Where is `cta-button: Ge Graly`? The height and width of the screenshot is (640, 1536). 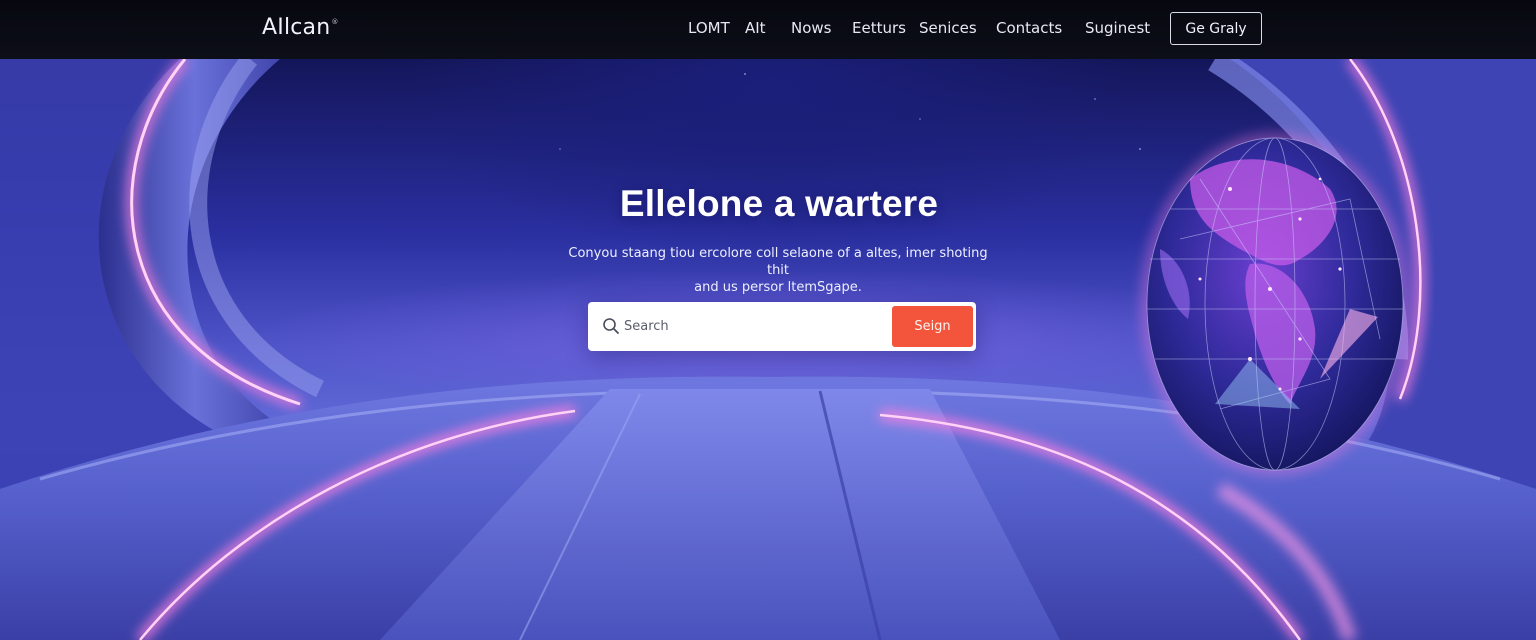 cta-button: Ge Graly is located at coordinates (1216, 28).